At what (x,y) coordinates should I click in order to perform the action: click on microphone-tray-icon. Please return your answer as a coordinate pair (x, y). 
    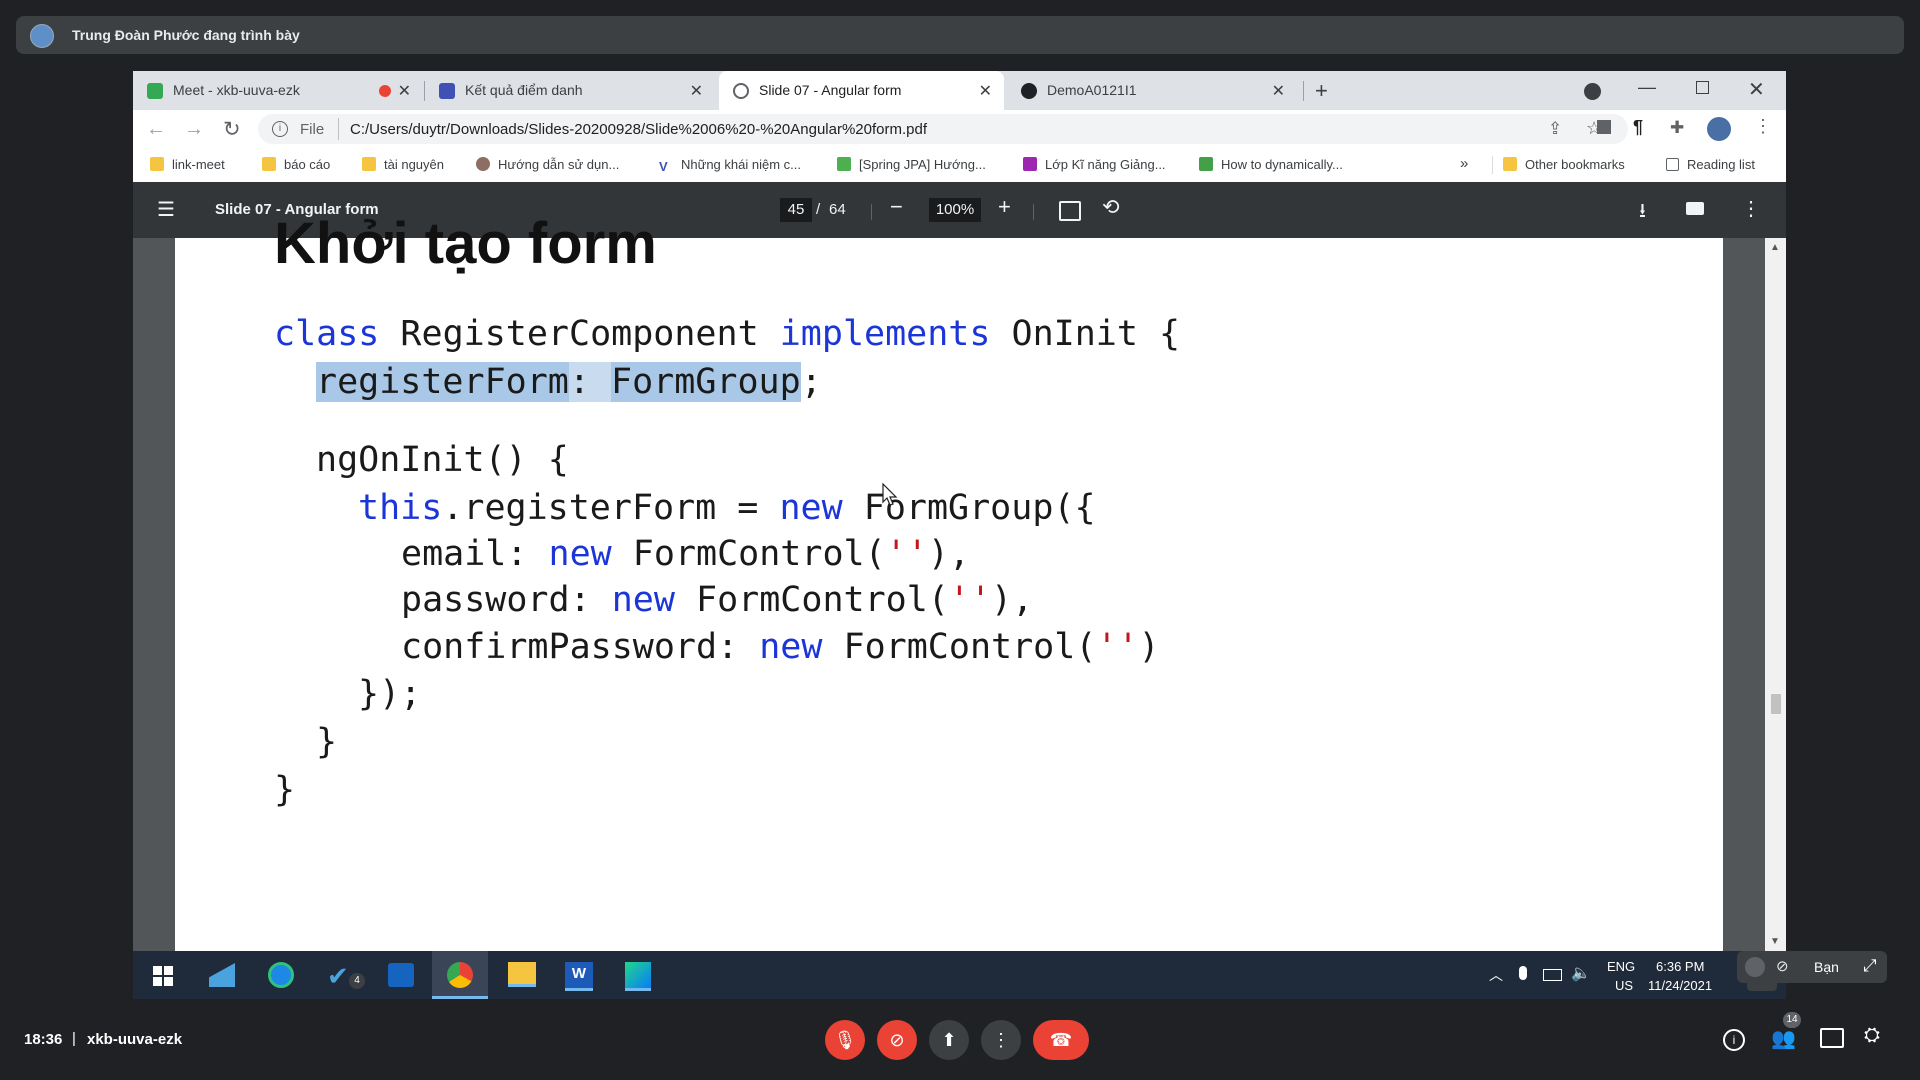
    Looking at the image, I should click on (1523, 973).